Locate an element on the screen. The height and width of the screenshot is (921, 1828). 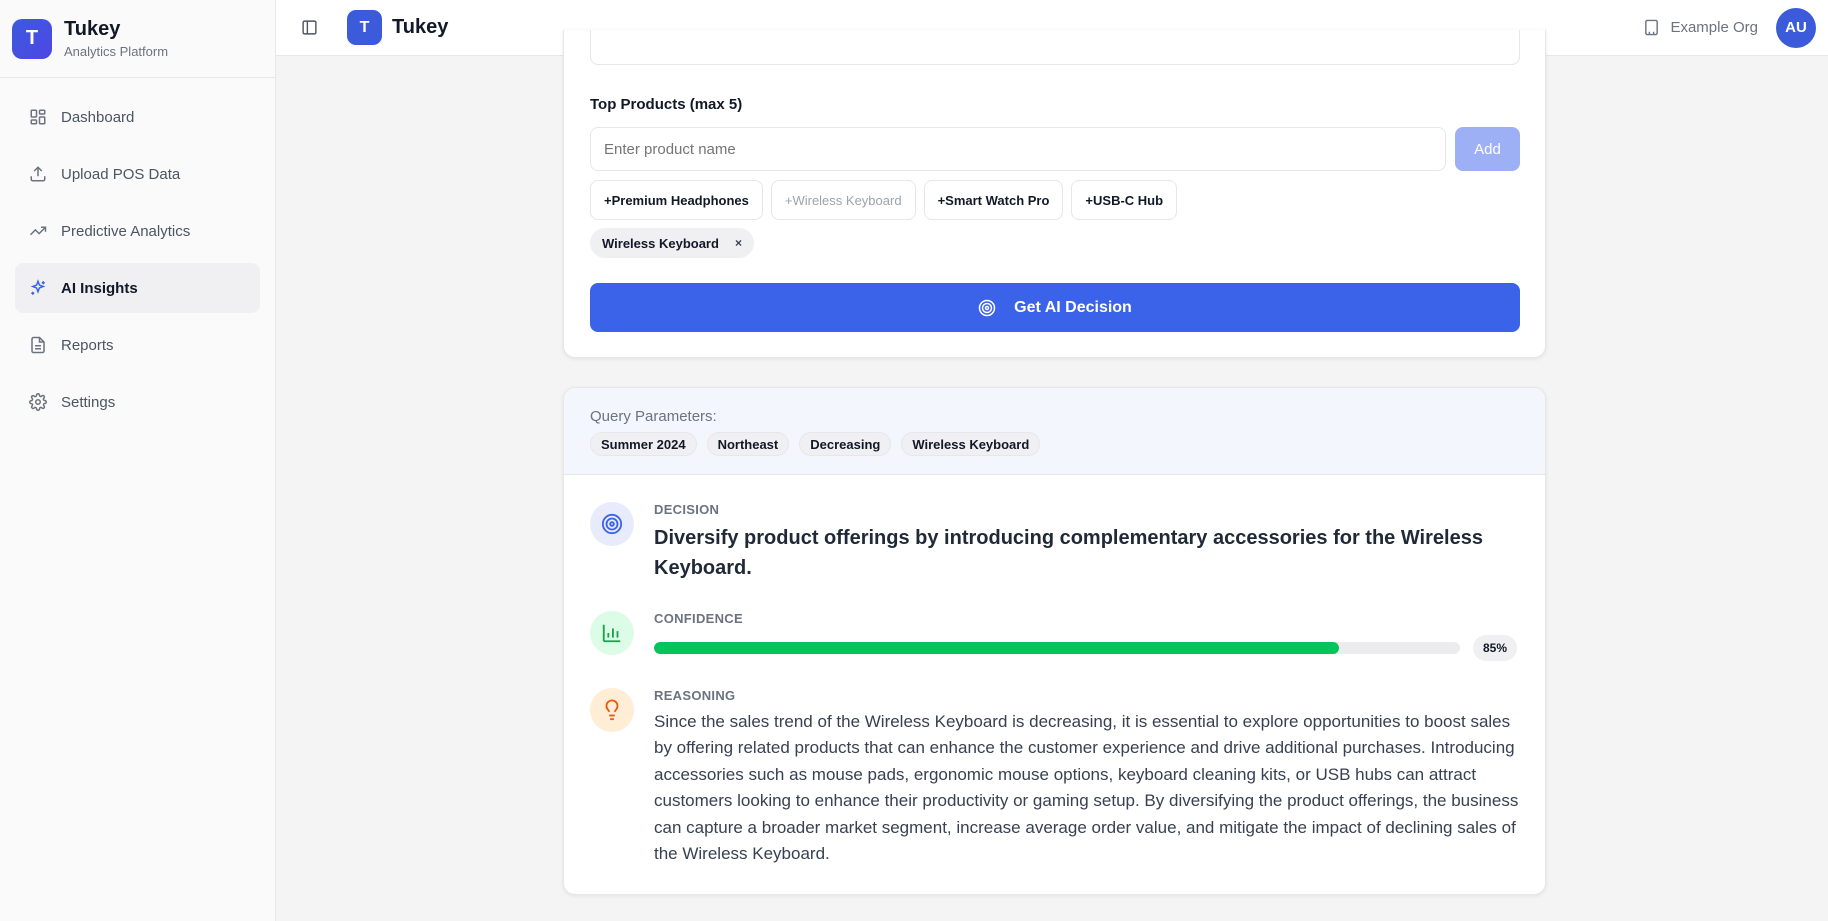
upload-icon is located at coordinates (38, 174).